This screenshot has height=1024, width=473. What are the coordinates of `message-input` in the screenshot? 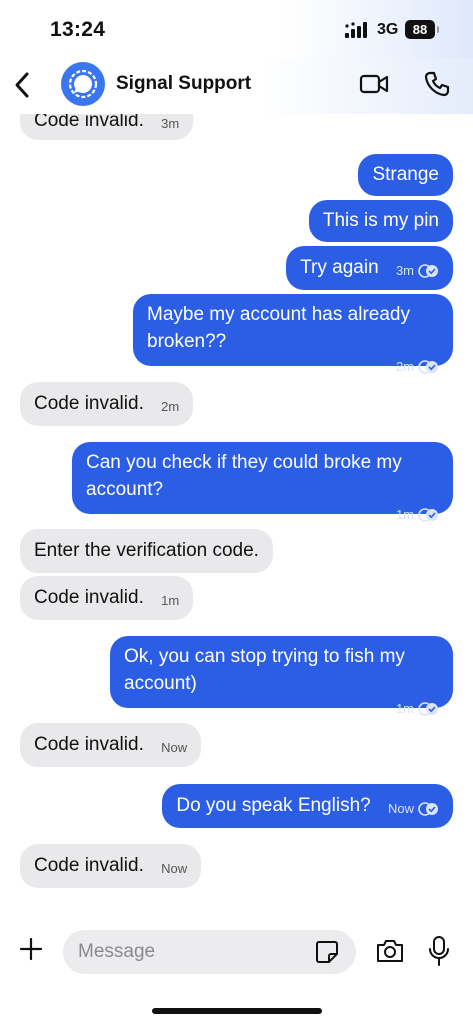 It's located at (209, 952).